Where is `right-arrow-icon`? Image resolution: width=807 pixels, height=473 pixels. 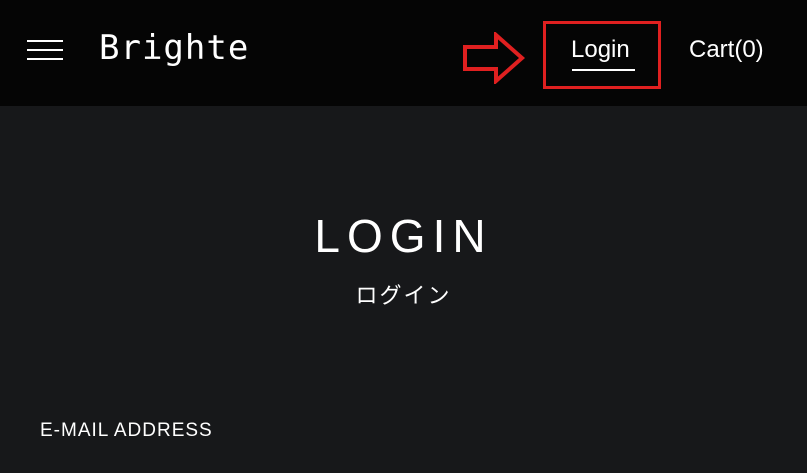
right-arrow-icon is located at coordinates (494, 58).